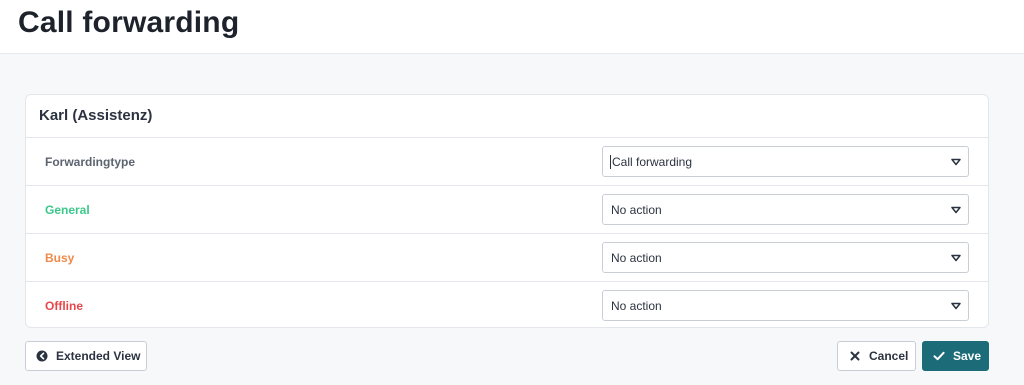 The image size is (1024, 385). What do you see at coordinates (855, 356) in the screenshot?
I see `close-icon` at bounding box center [855, 356].